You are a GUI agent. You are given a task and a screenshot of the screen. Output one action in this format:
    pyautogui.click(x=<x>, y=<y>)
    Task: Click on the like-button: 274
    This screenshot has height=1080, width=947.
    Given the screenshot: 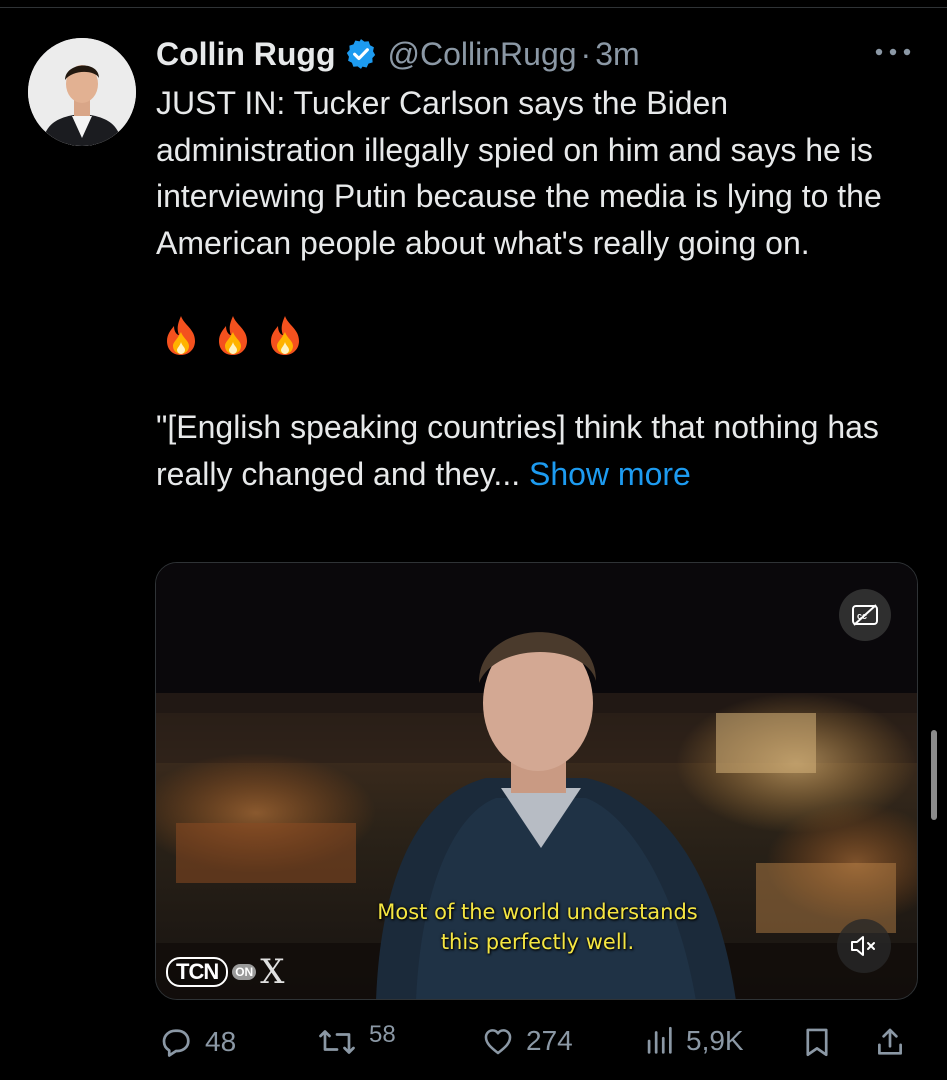 What is the action you would take?
    pyautogui.click(x=526, y=1041)
    